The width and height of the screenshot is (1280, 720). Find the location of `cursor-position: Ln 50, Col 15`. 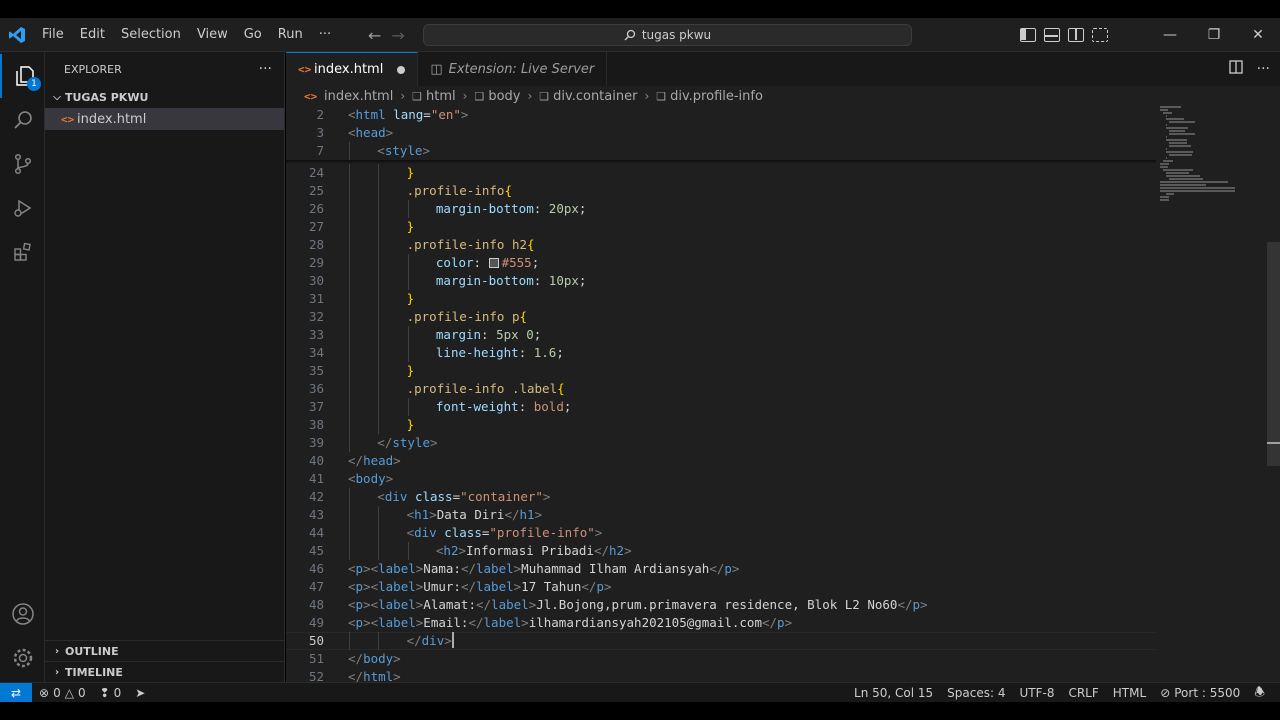

cursor-position: Ln 50, Col 15 is located at coordinates (893, 693).